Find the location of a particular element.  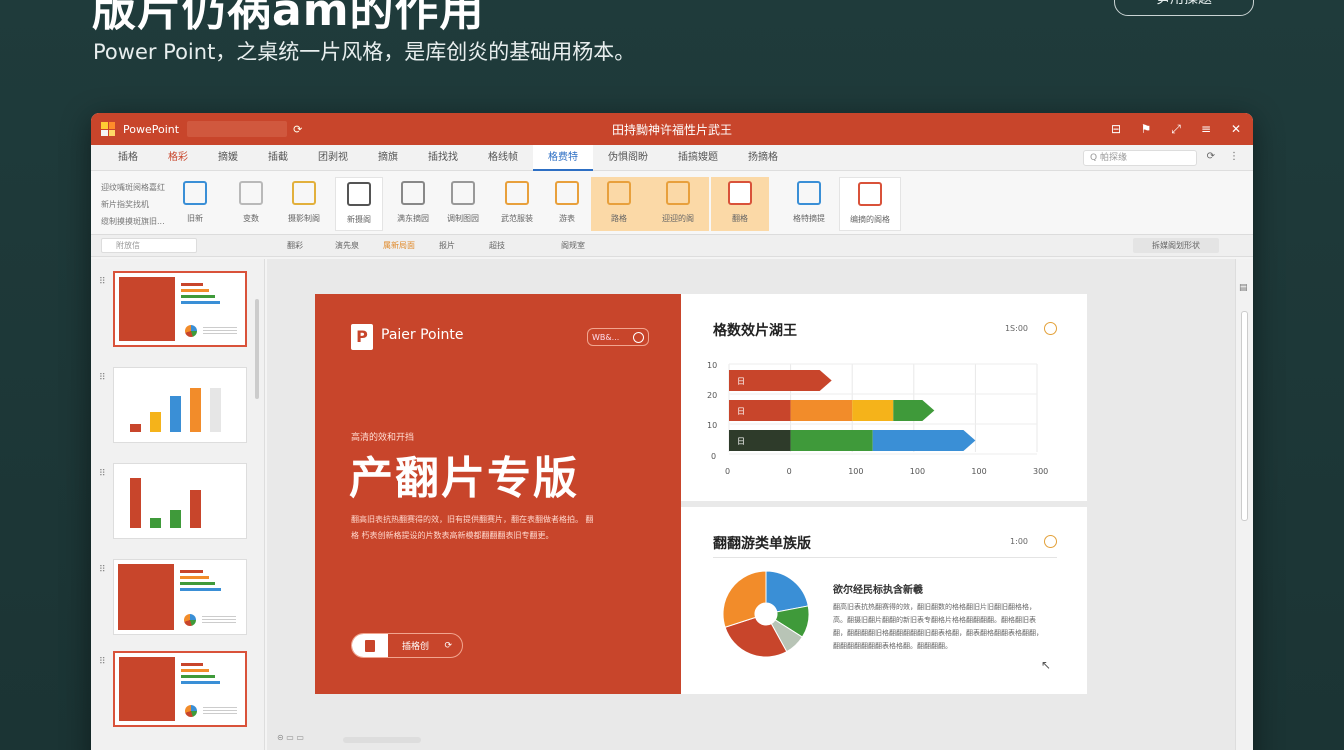

ribbon-button-0: 旧新 is located at coordinates (195, 204).